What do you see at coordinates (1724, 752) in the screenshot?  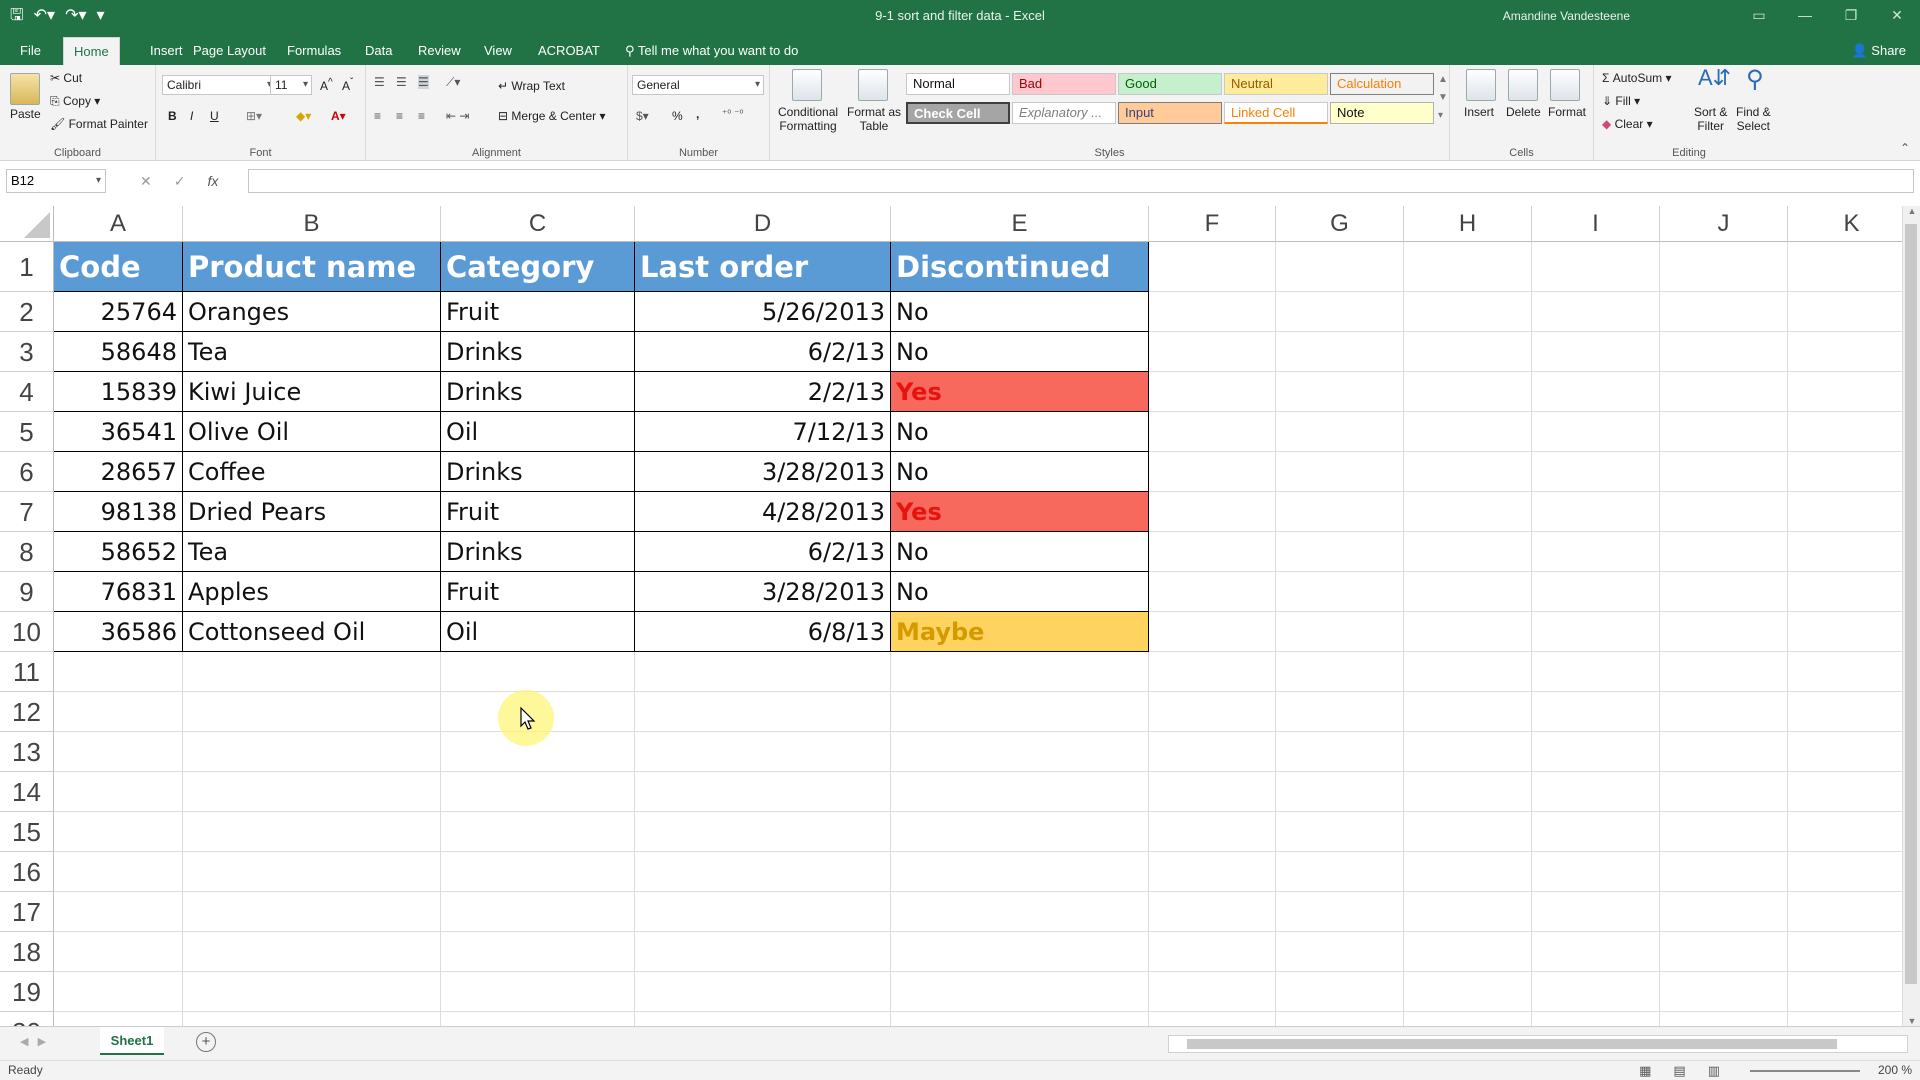 I see `cell-j13` at bounding box center [1724, 752].